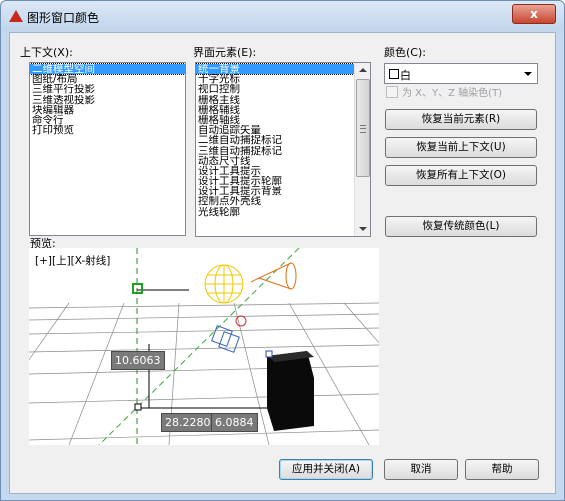 The height and width of the screenshot is (501, 565). Describe the element at coordinates (282, 16) in the screenshot. I see `title-bar: 图形窗口颜色 x` at that location.